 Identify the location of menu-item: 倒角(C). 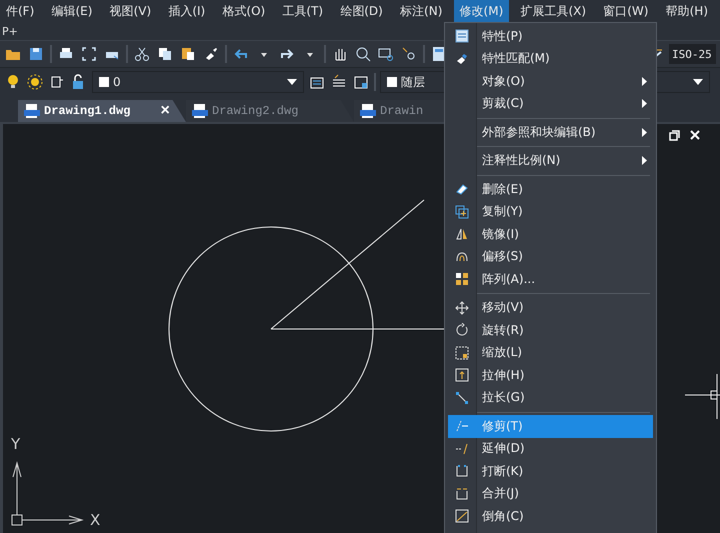
(550, 516).